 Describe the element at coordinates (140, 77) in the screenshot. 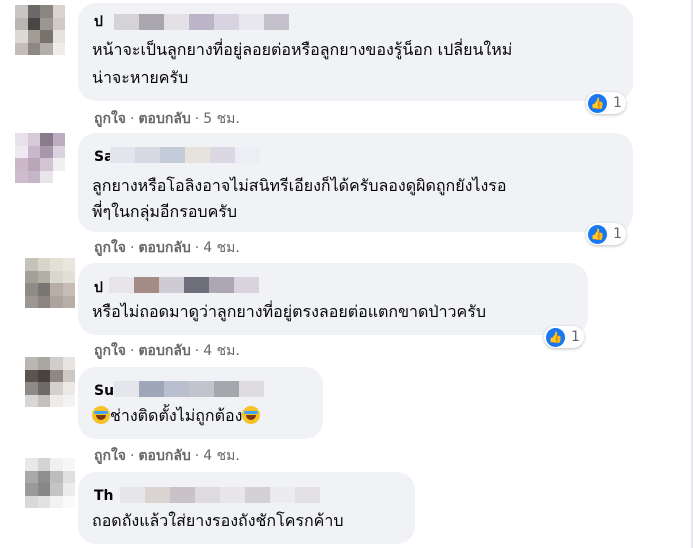

I see `comment-text-line: น่าจะหายครับ` at that location.